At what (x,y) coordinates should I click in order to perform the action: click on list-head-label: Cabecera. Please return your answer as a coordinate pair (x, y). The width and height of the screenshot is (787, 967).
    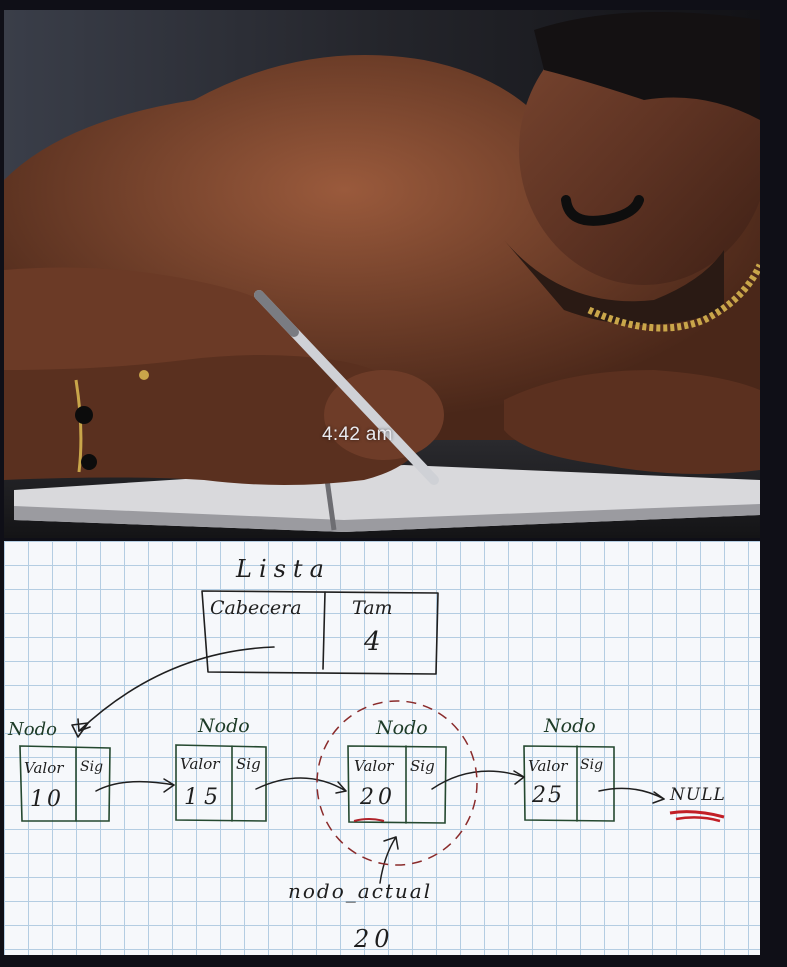
    Looking at the image, I should click on (256, 608).